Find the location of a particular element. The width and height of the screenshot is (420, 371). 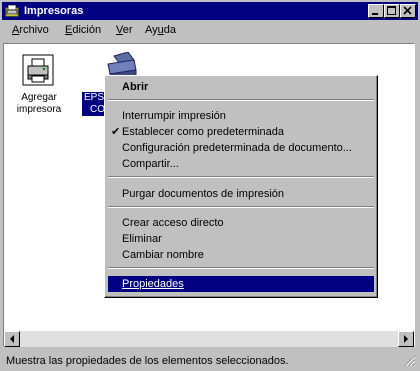

window-title: Impresoras is located at coordinates (54, 11).